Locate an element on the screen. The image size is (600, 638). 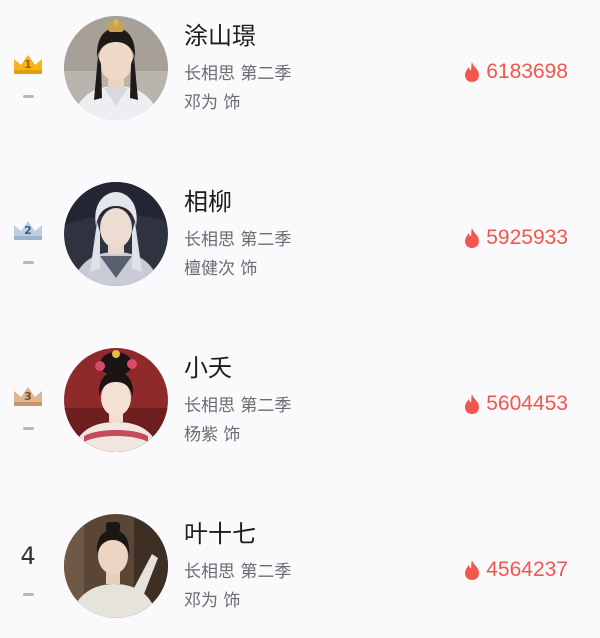
heat-score: 5925933 is located at coordinates (516, 238).